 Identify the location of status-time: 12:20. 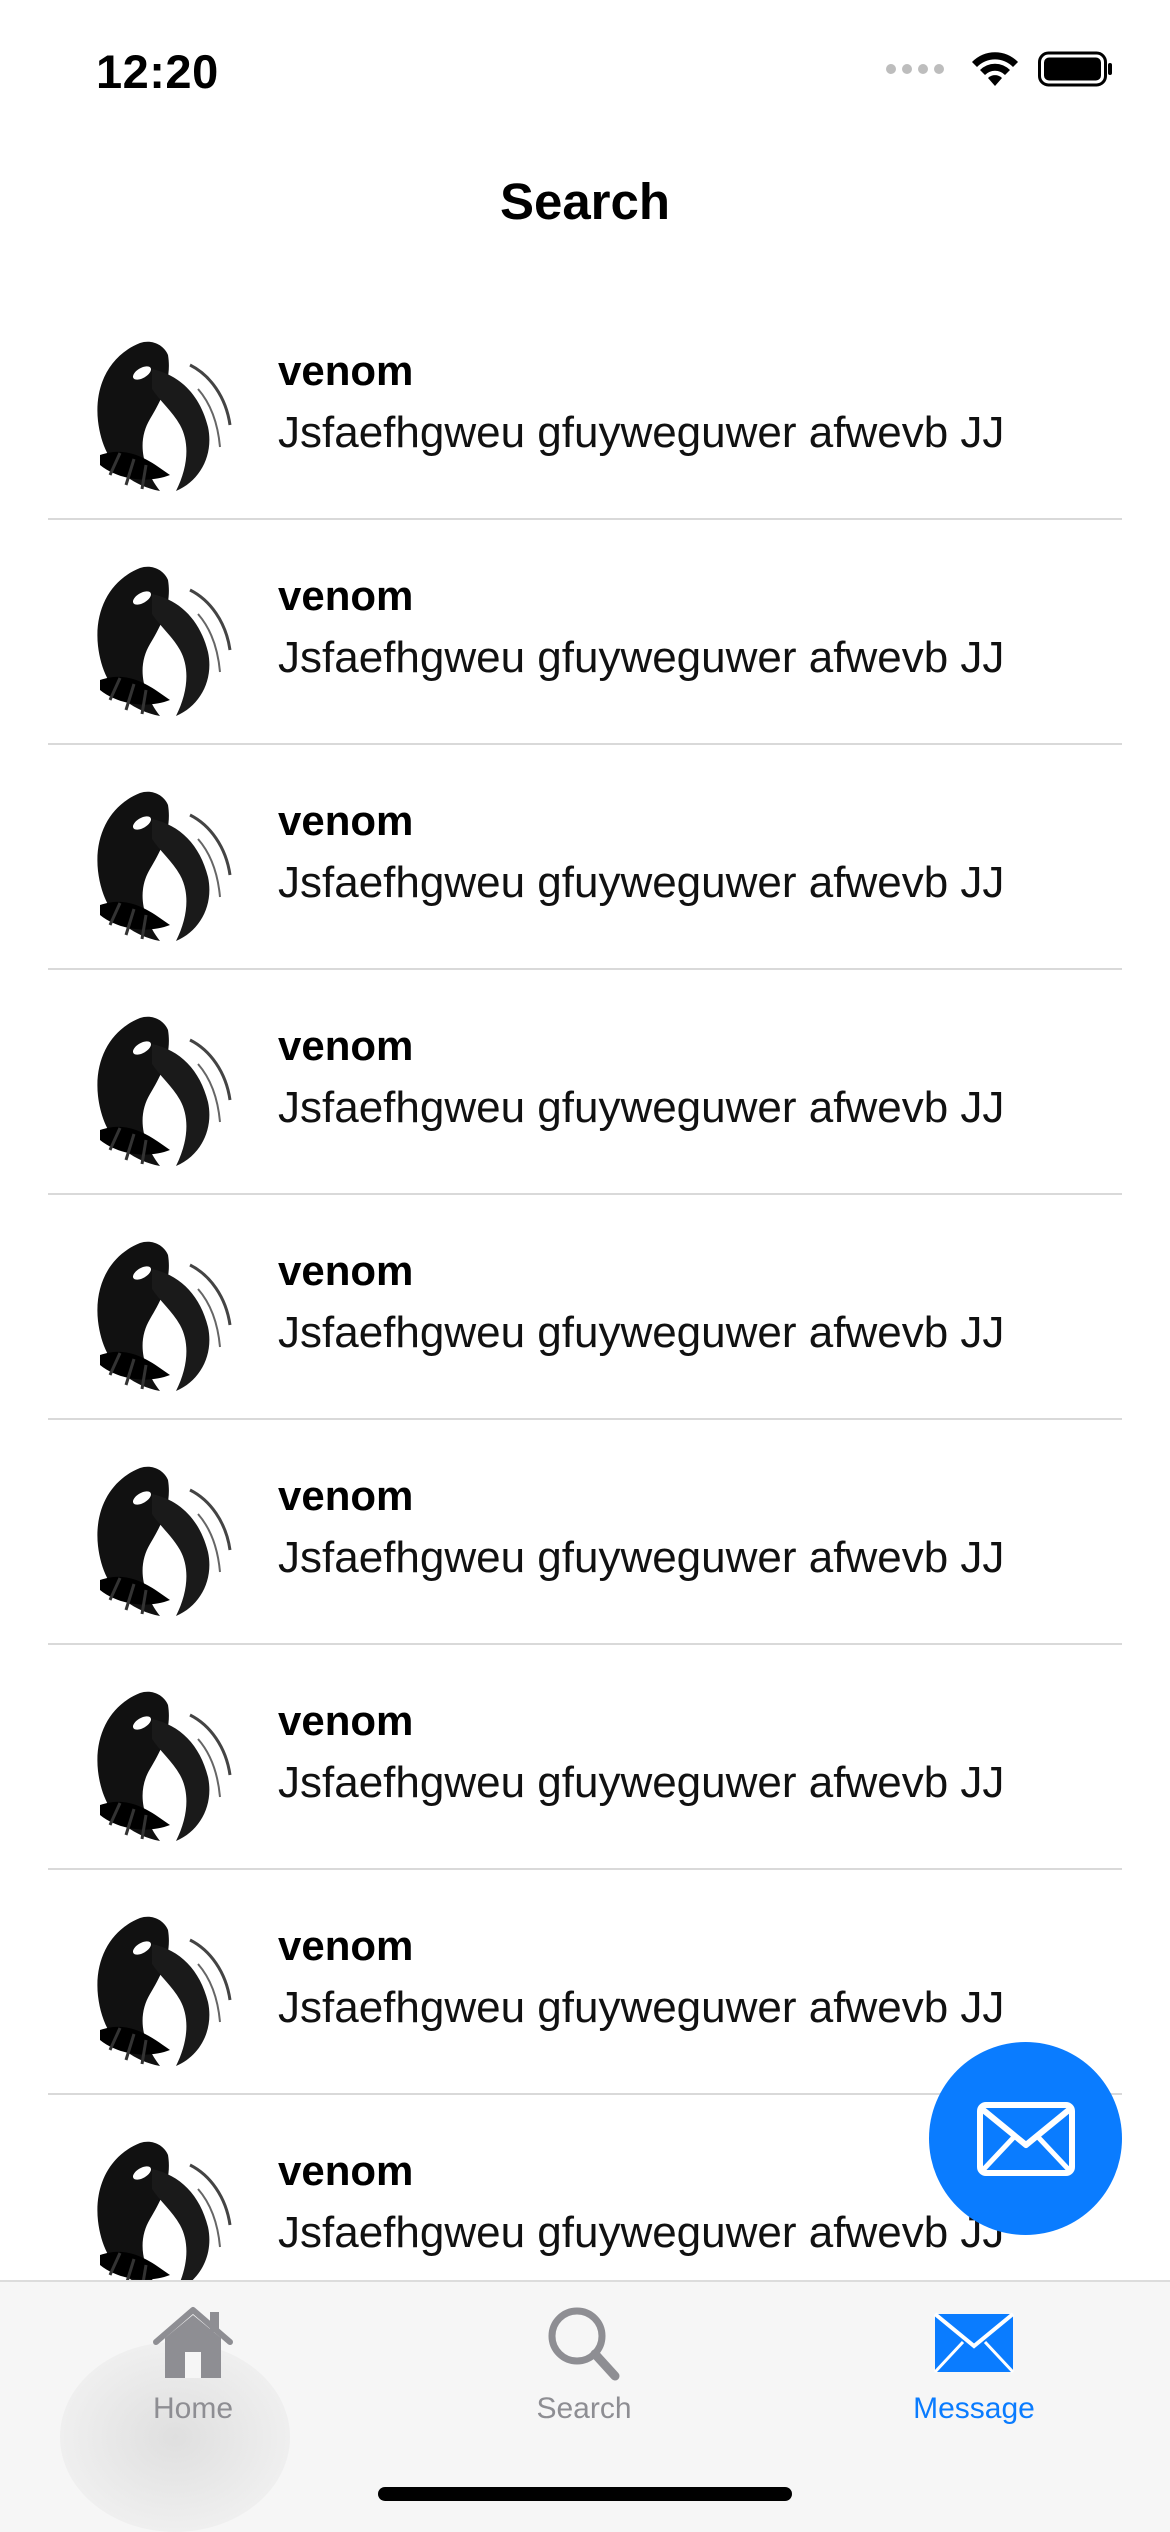
(157, 71).